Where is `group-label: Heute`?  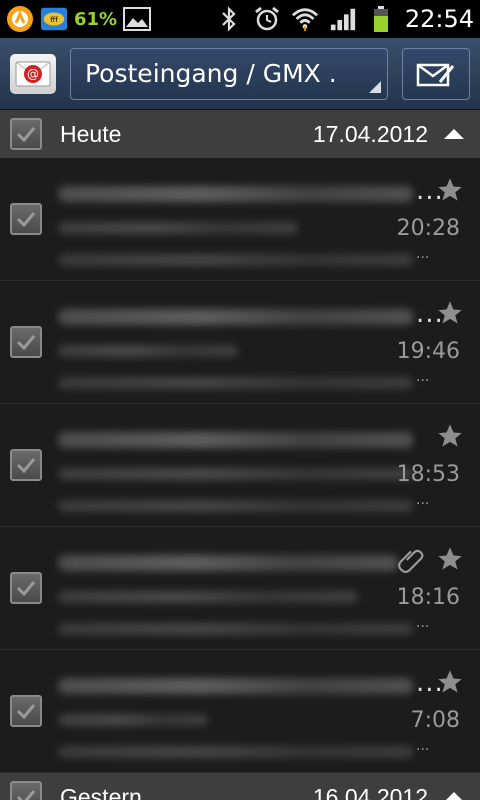
group-label: Heute is located at coordinates (91, 133).